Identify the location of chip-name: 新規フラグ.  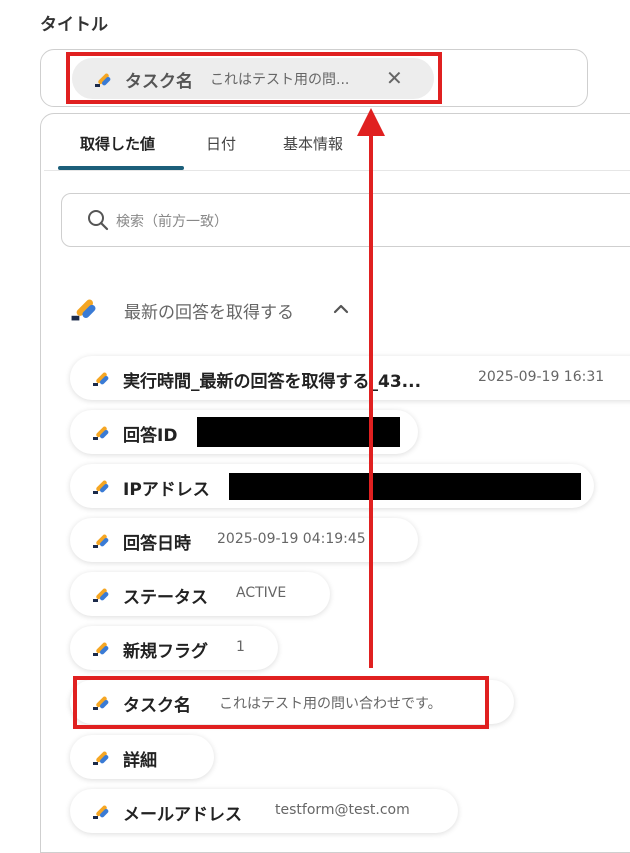
(165, 652).